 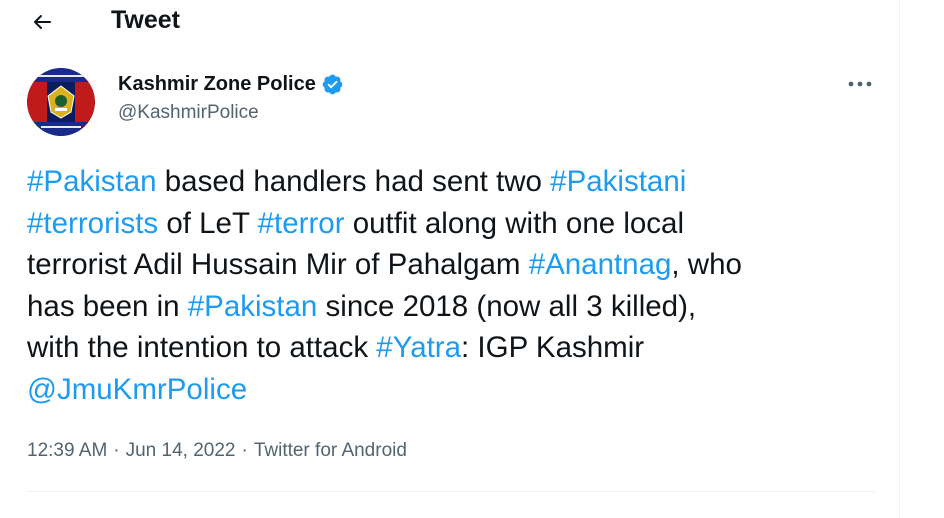 I want to click on tweet-text-segment: outfit along with one local, so click(x=514, y=223).